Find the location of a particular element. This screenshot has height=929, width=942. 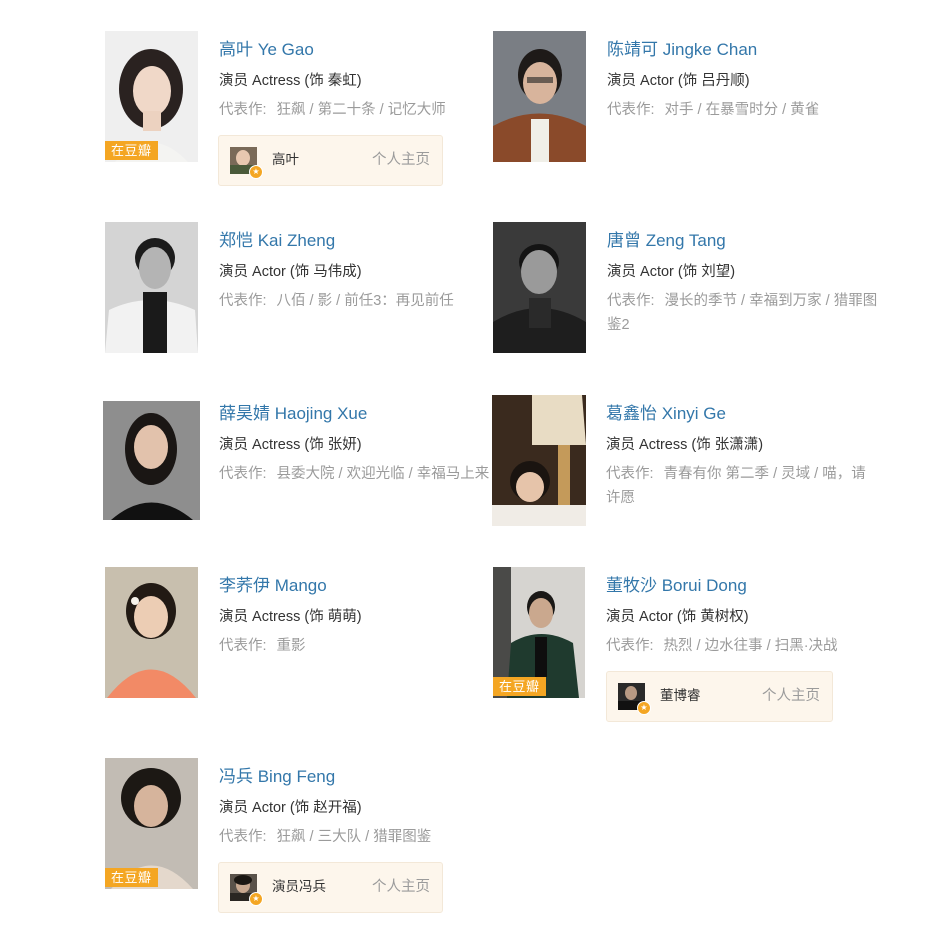

celebrity-name-link: 高叶 Ye Gao is located at coordinates (355, 50).